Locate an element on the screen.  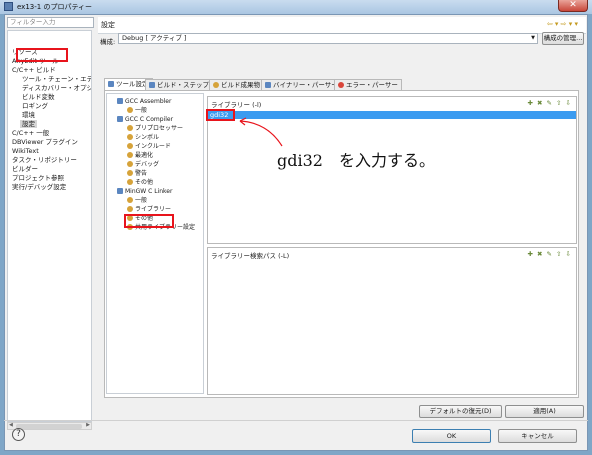
history-nav-icons: ⇦ ▾ ⇨ ▾ ▾ is located at coordinates (562, 24).